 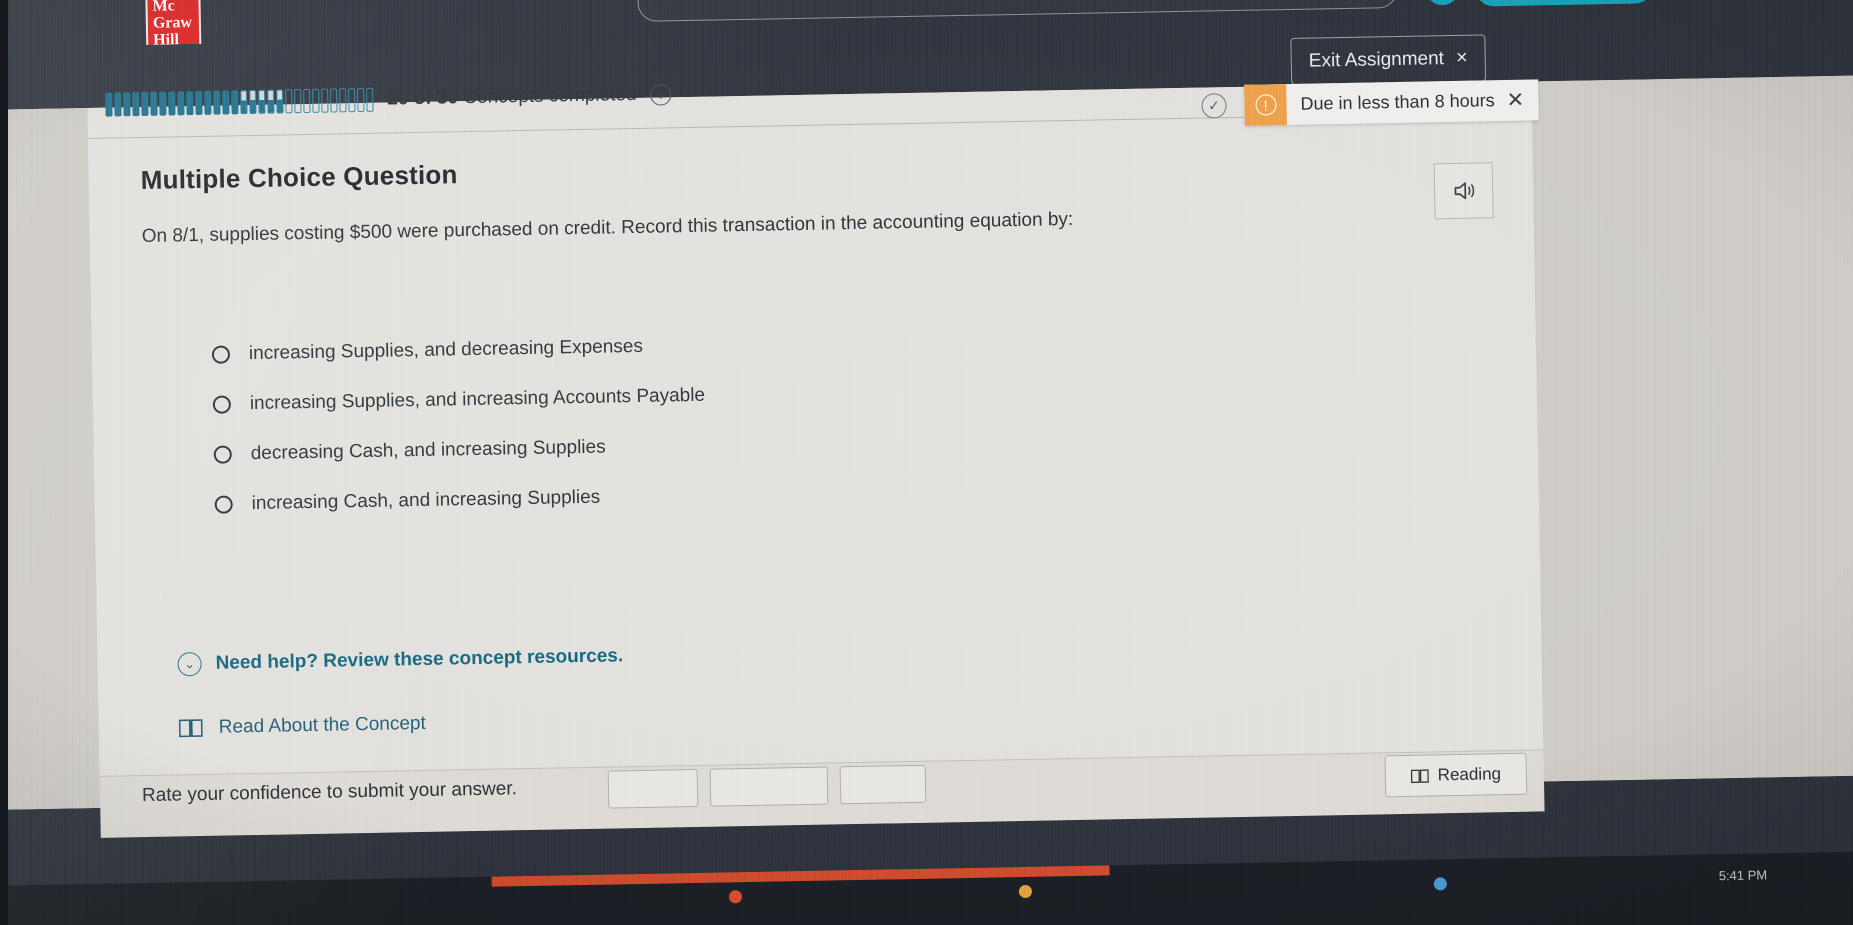 I want to click on right-gutter, so click(x=1692, y=428).